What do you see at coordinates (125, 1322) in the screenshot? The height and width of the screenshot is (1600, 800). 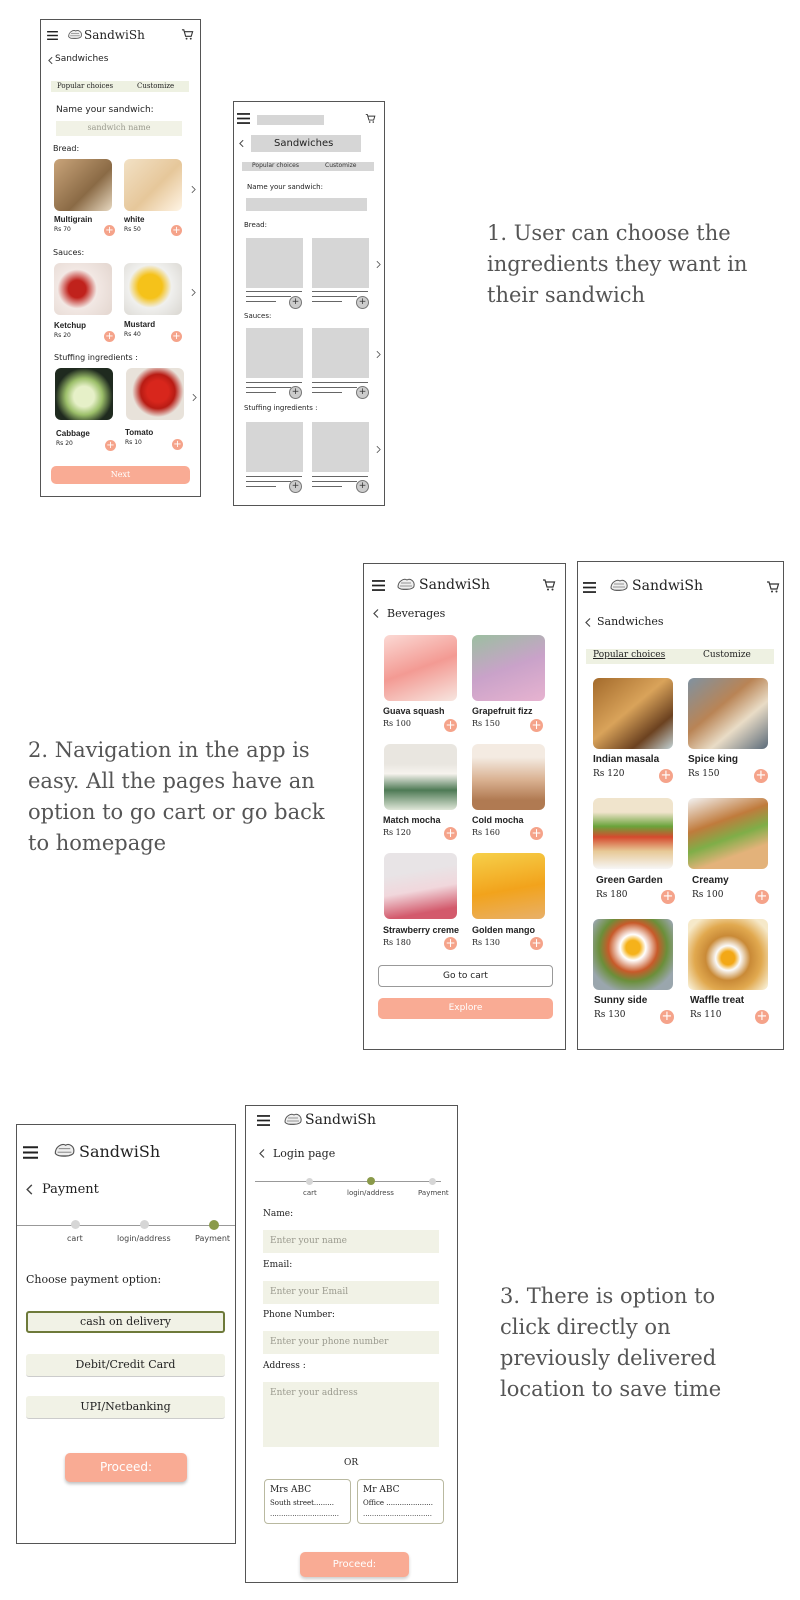 I see `payment-option-cod: cash on delivery` at bounding box center [125, 1322].